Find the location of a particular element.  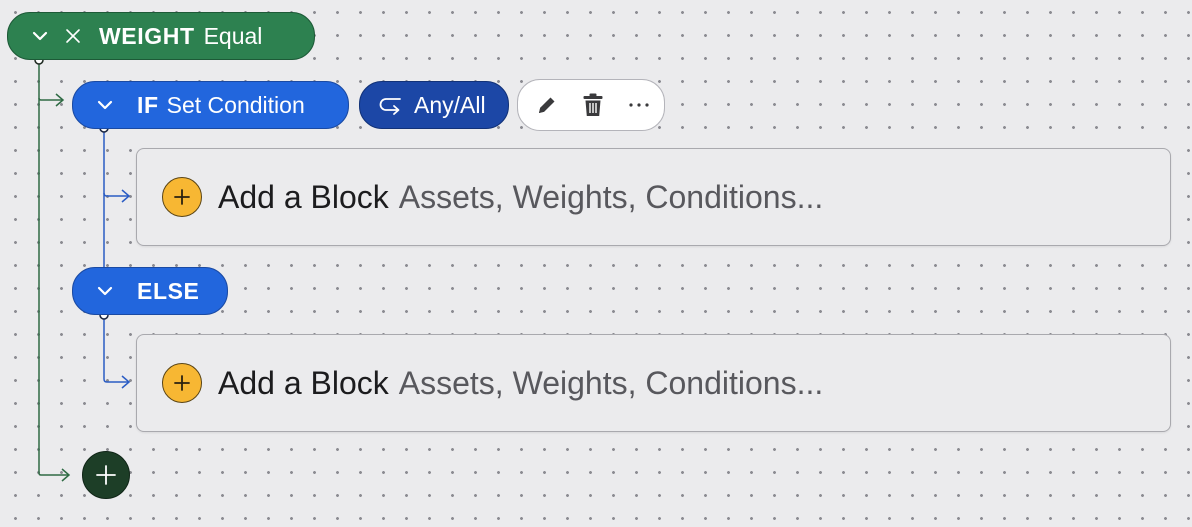

weight-node: WEIGHT Equal is located at coordinates (161, 36).